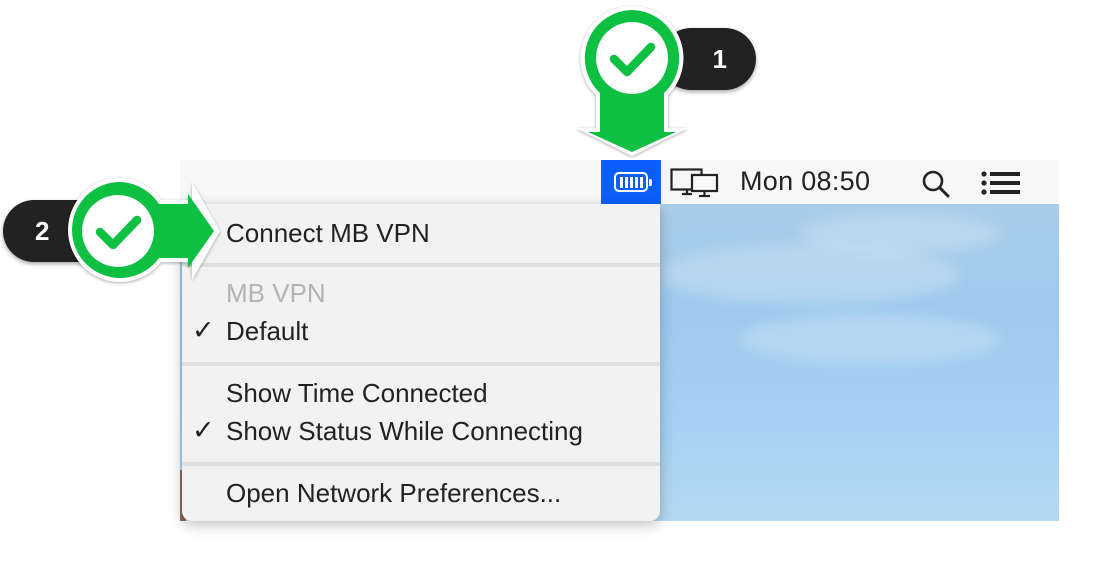  I want to click on step-number: 1, so click(719, 58).